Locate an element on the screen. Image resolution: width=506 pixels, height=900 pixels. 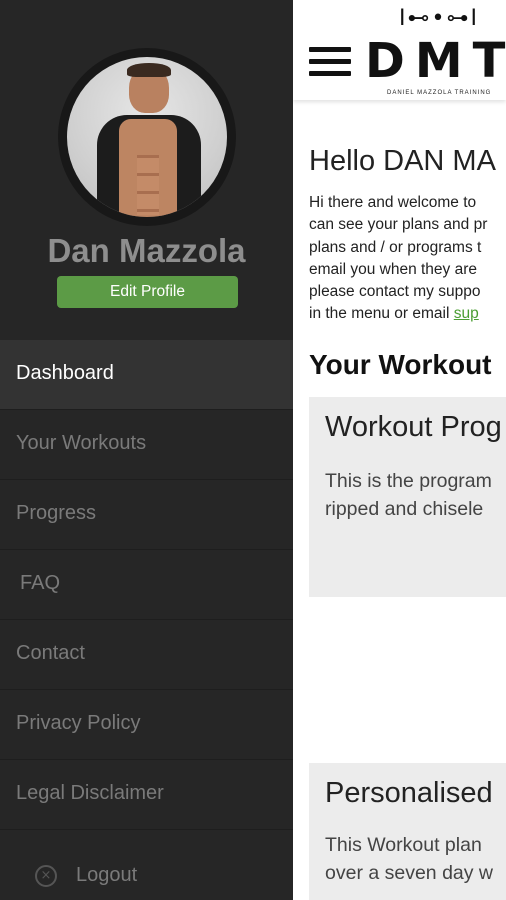
dmt-logo: I⊷•⊶I DMT DANIEL MAZZOLA TRAINING is located at coordinates (435, 52).